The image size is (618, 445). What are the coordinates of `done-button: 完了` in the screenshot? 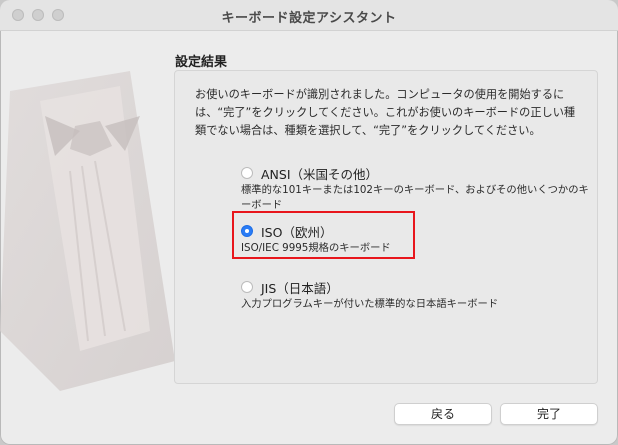 It's located at (549, 414).